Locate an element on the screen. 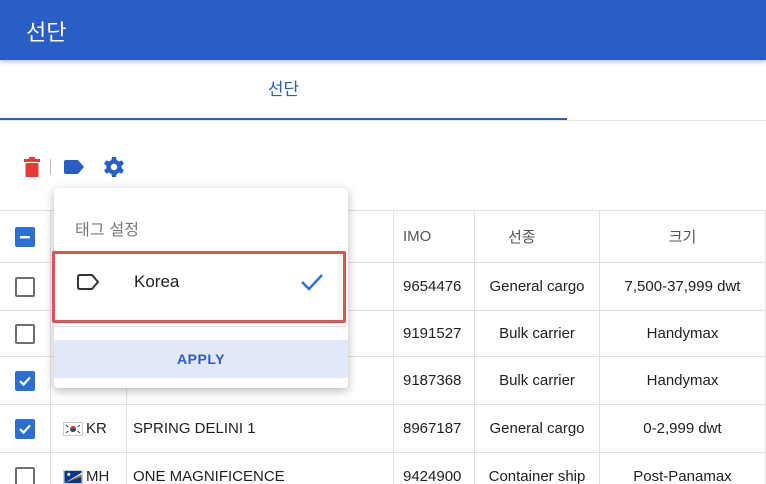  flag-mh-icon is located at coordinates (73, 476).